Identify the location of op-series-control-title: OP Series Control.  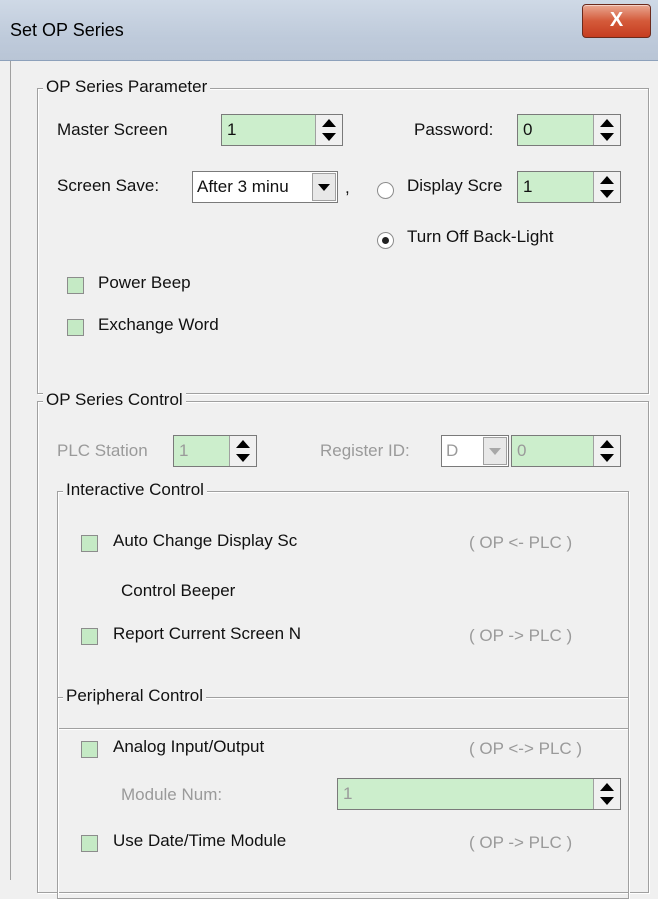
(114, 400).